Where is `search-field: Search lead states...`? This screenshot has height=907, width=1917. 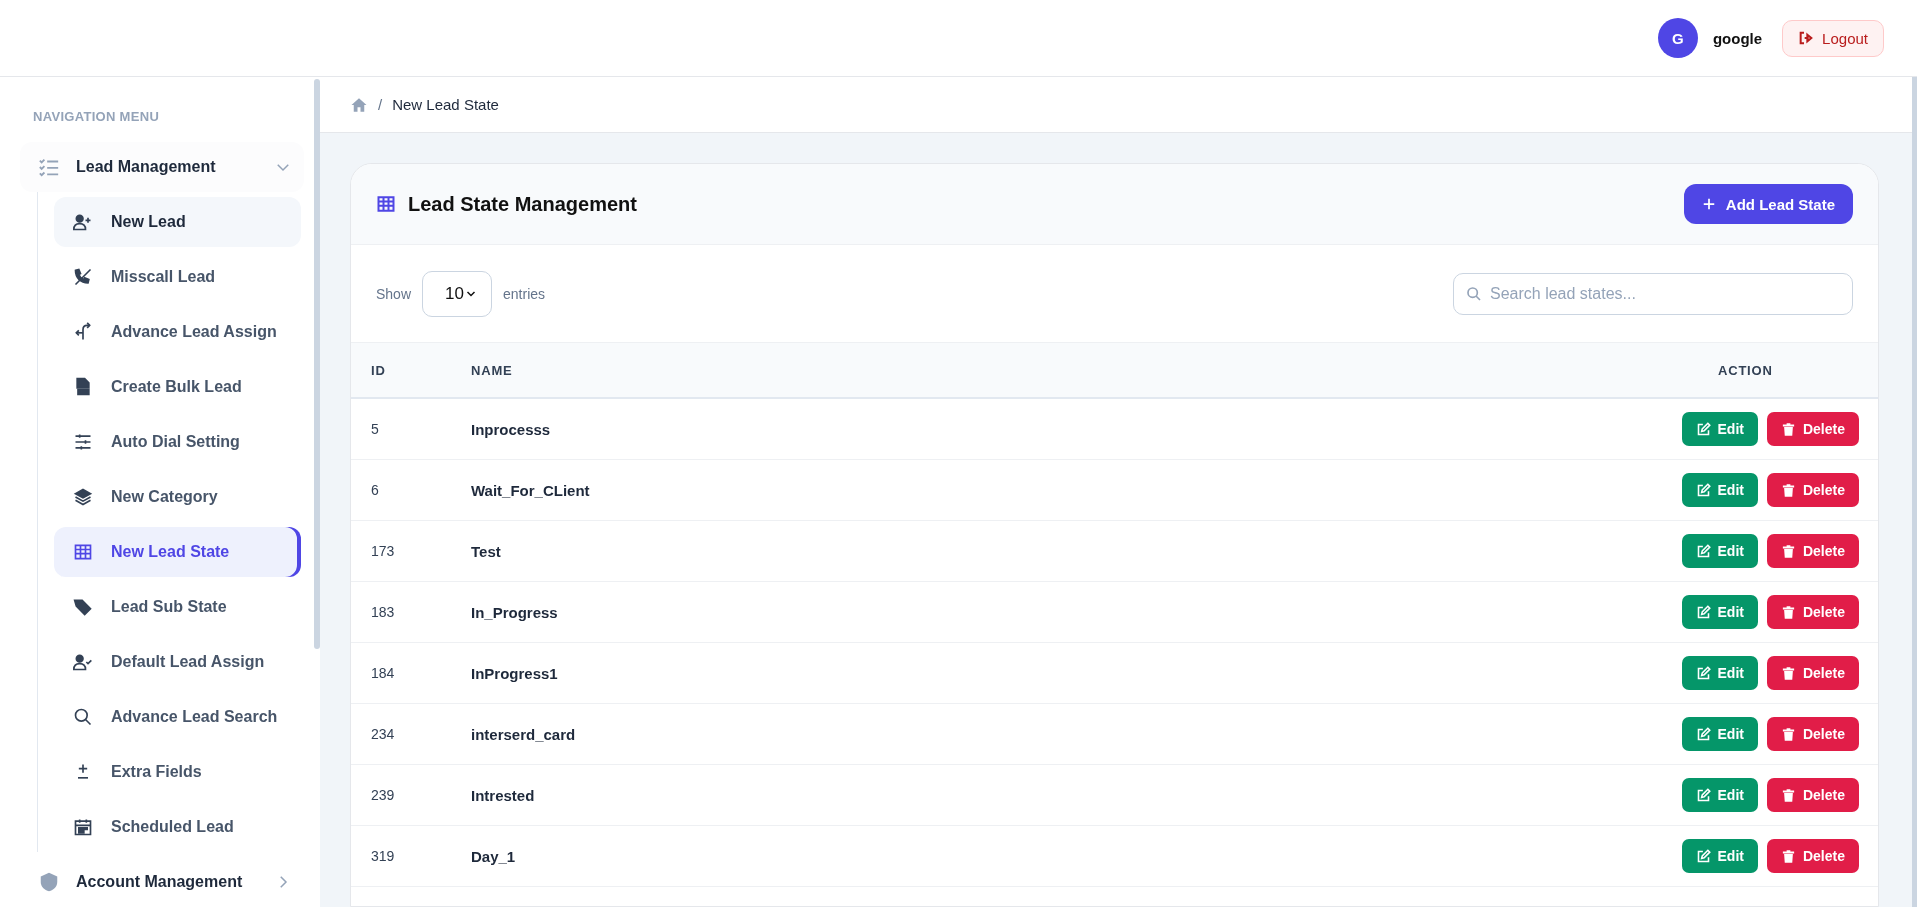 search-field: Search lead states... is located at coordinates (1653, 293).